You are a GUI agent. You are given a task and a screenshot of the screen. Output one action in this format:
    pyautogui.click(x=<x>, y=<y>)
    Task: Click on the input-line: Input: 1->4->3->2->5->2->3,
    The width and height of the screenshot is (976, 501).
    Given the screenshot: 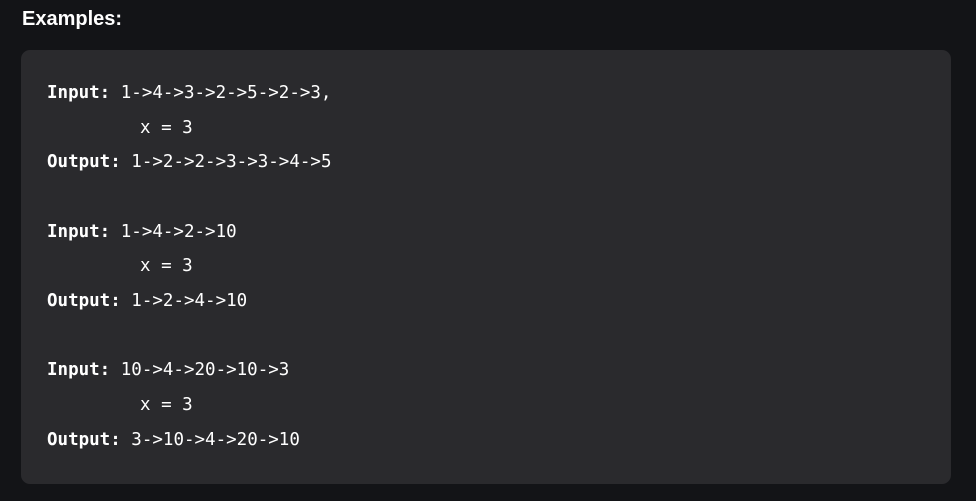 What is the action you would take?
    pyautogui.click(x=189, y=93)
    